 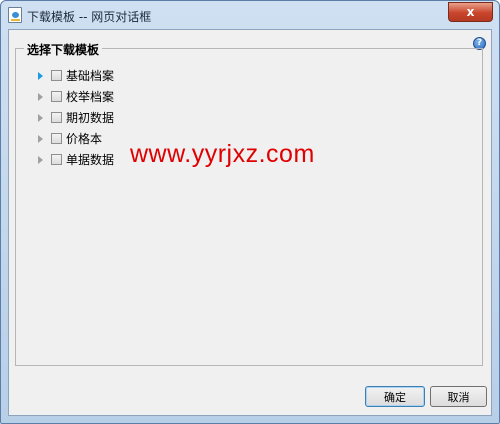 I want to click on close-button: x, so click(x=470, y=12).